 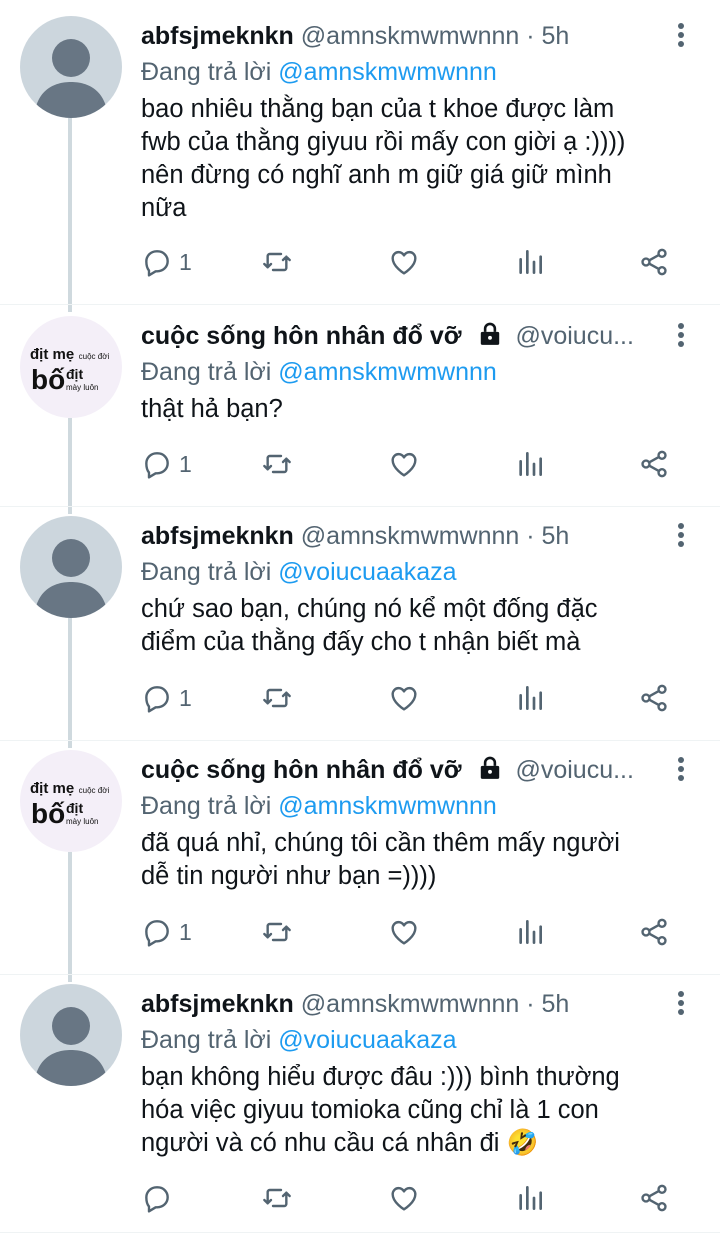 I want to click on avatar-text-line2: bố, so click(x=48, y=379).